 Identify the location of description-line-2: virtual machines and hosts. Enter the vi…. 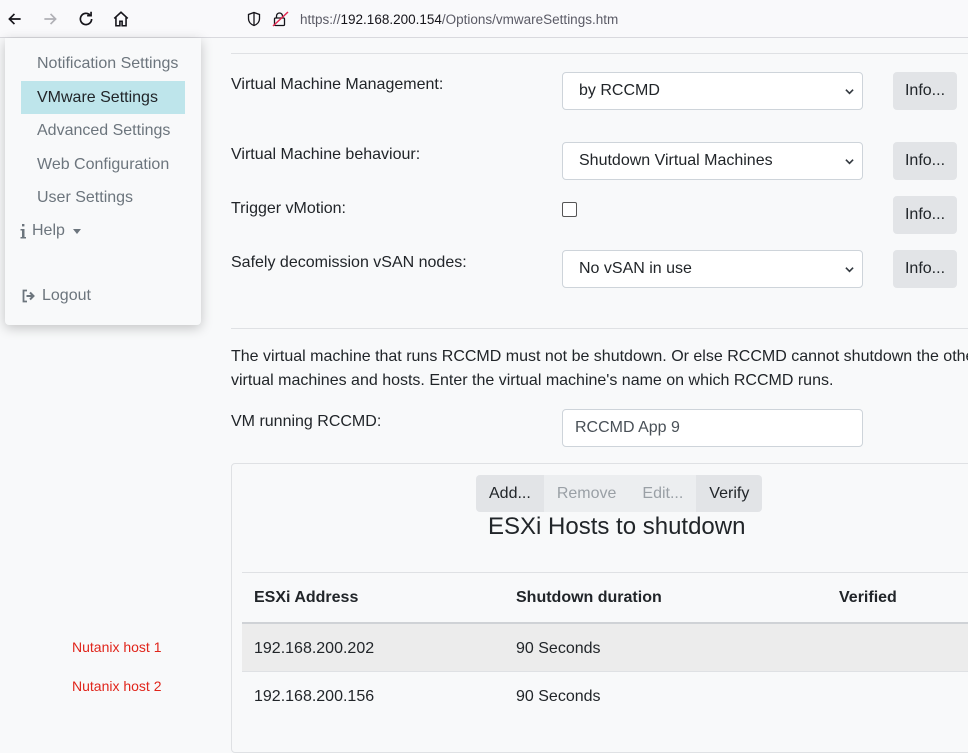
(532, 380).